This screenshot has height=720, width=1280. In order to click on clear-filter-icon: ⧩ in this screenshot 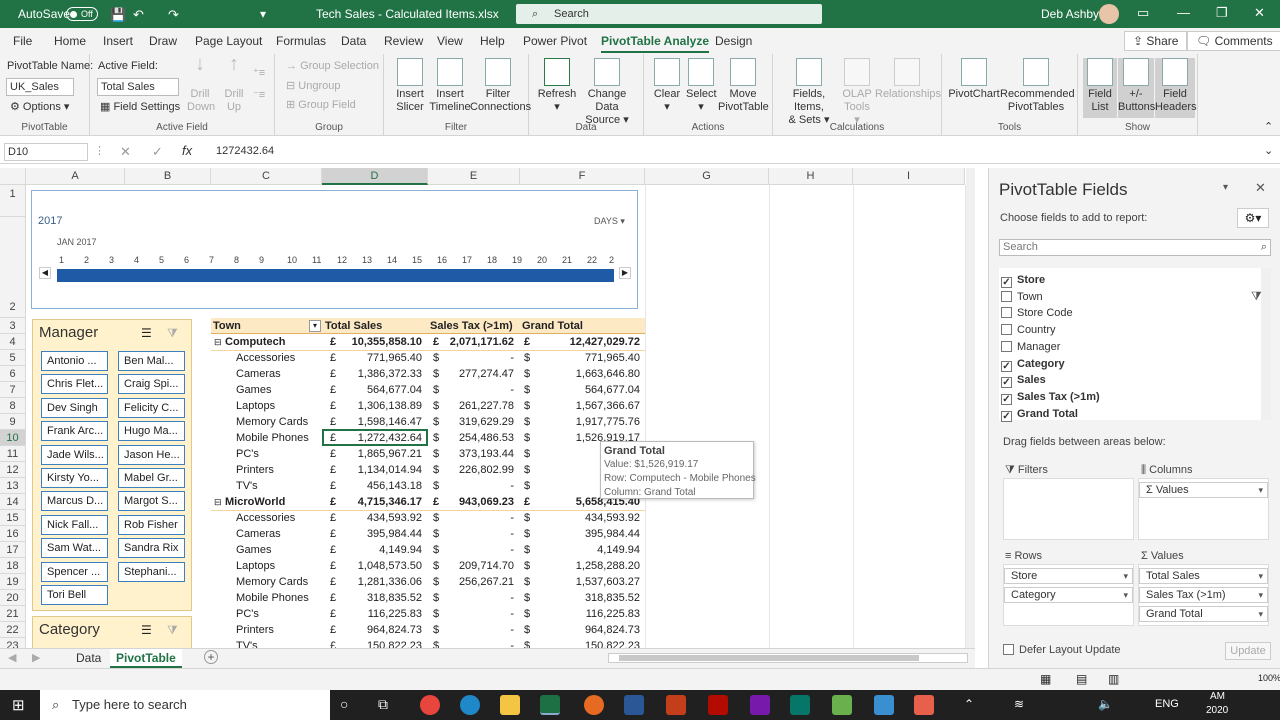, I will do `click(172, 630)`.